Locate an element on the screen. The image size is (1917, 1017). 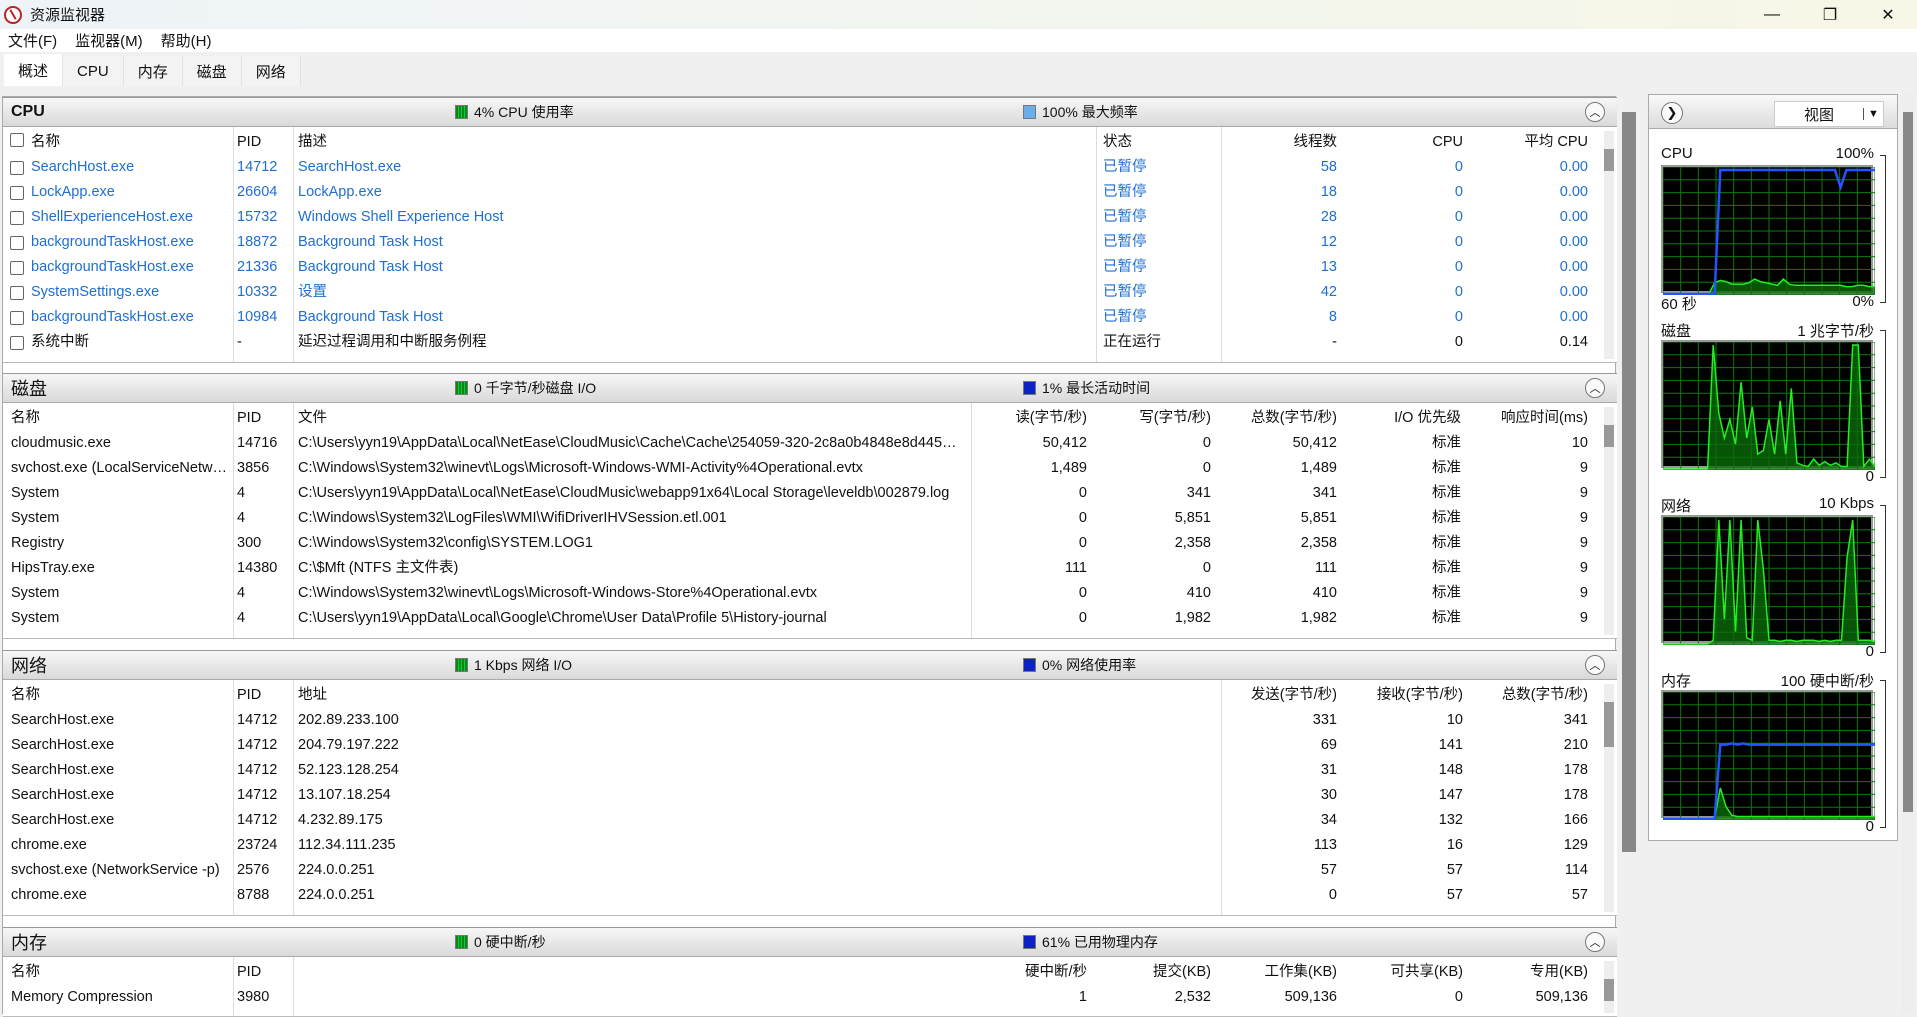
cpu-section-header: CPU 4% CPU 使用率 100% 最大频率 ︿ is located at coordinates (810, 112).